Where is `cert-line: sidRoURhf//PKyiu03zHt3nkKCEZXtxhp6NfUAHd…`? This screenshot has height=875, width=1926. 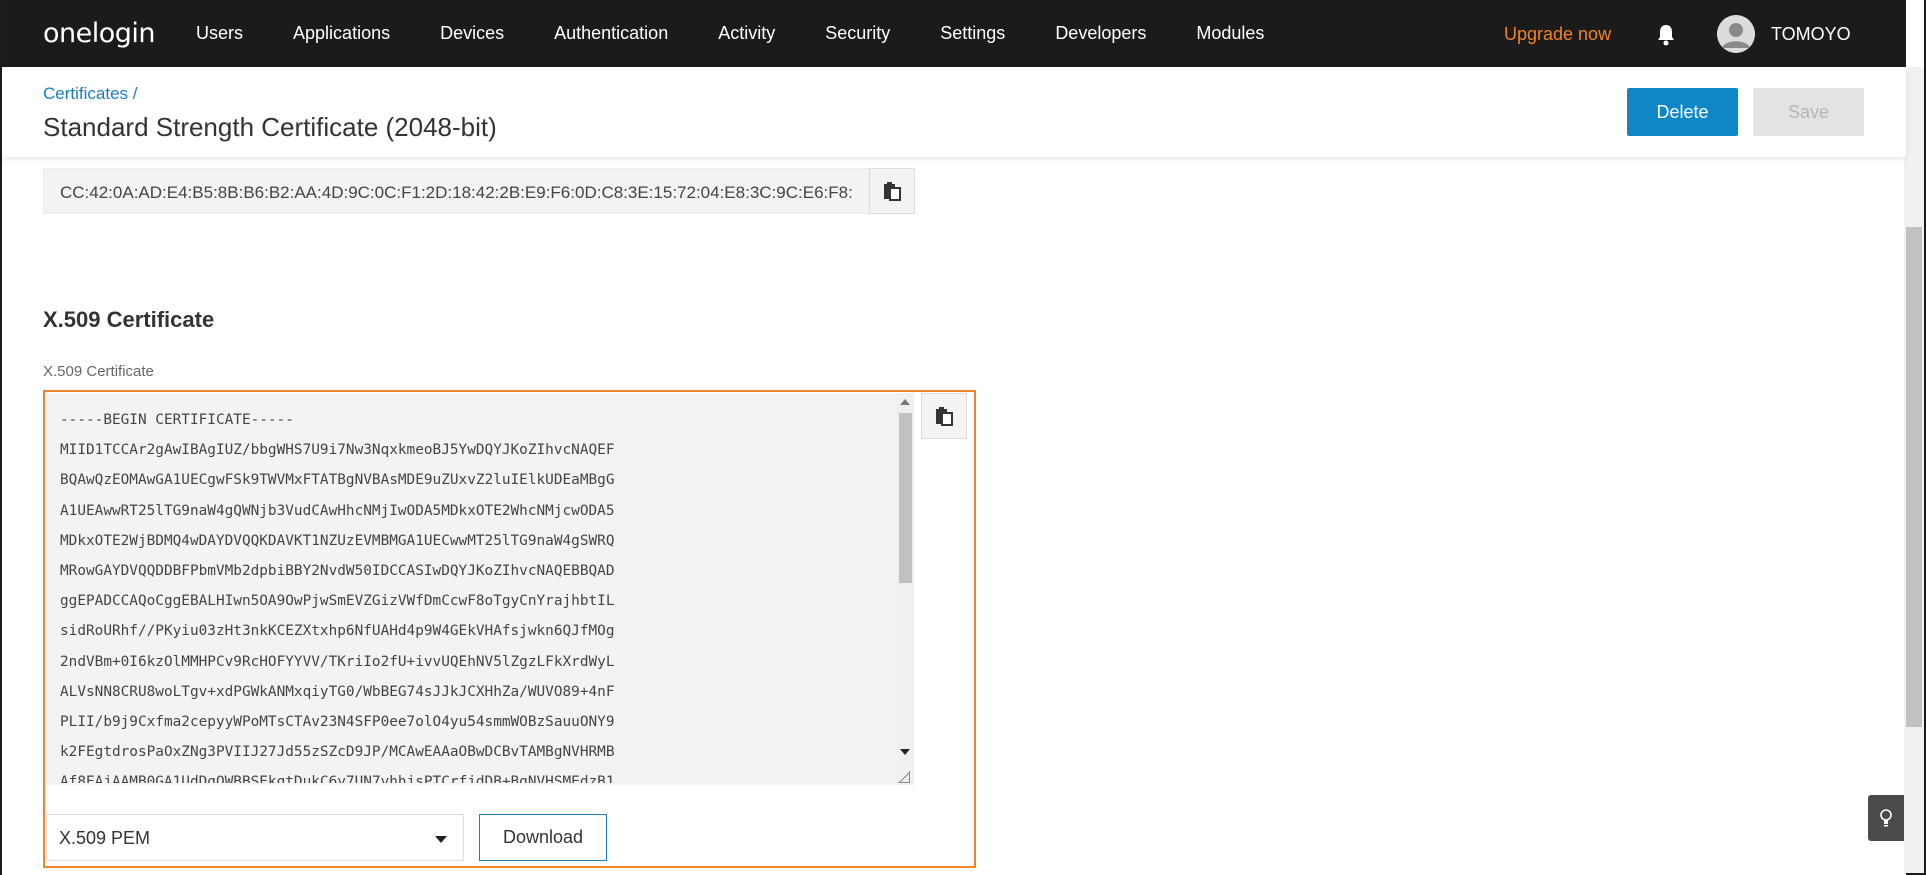 cert-line: sidRoURhf//PKyiu03zHt3nkKCEZXtxhp6NfUAHd… is located at coordinates (337, 631).